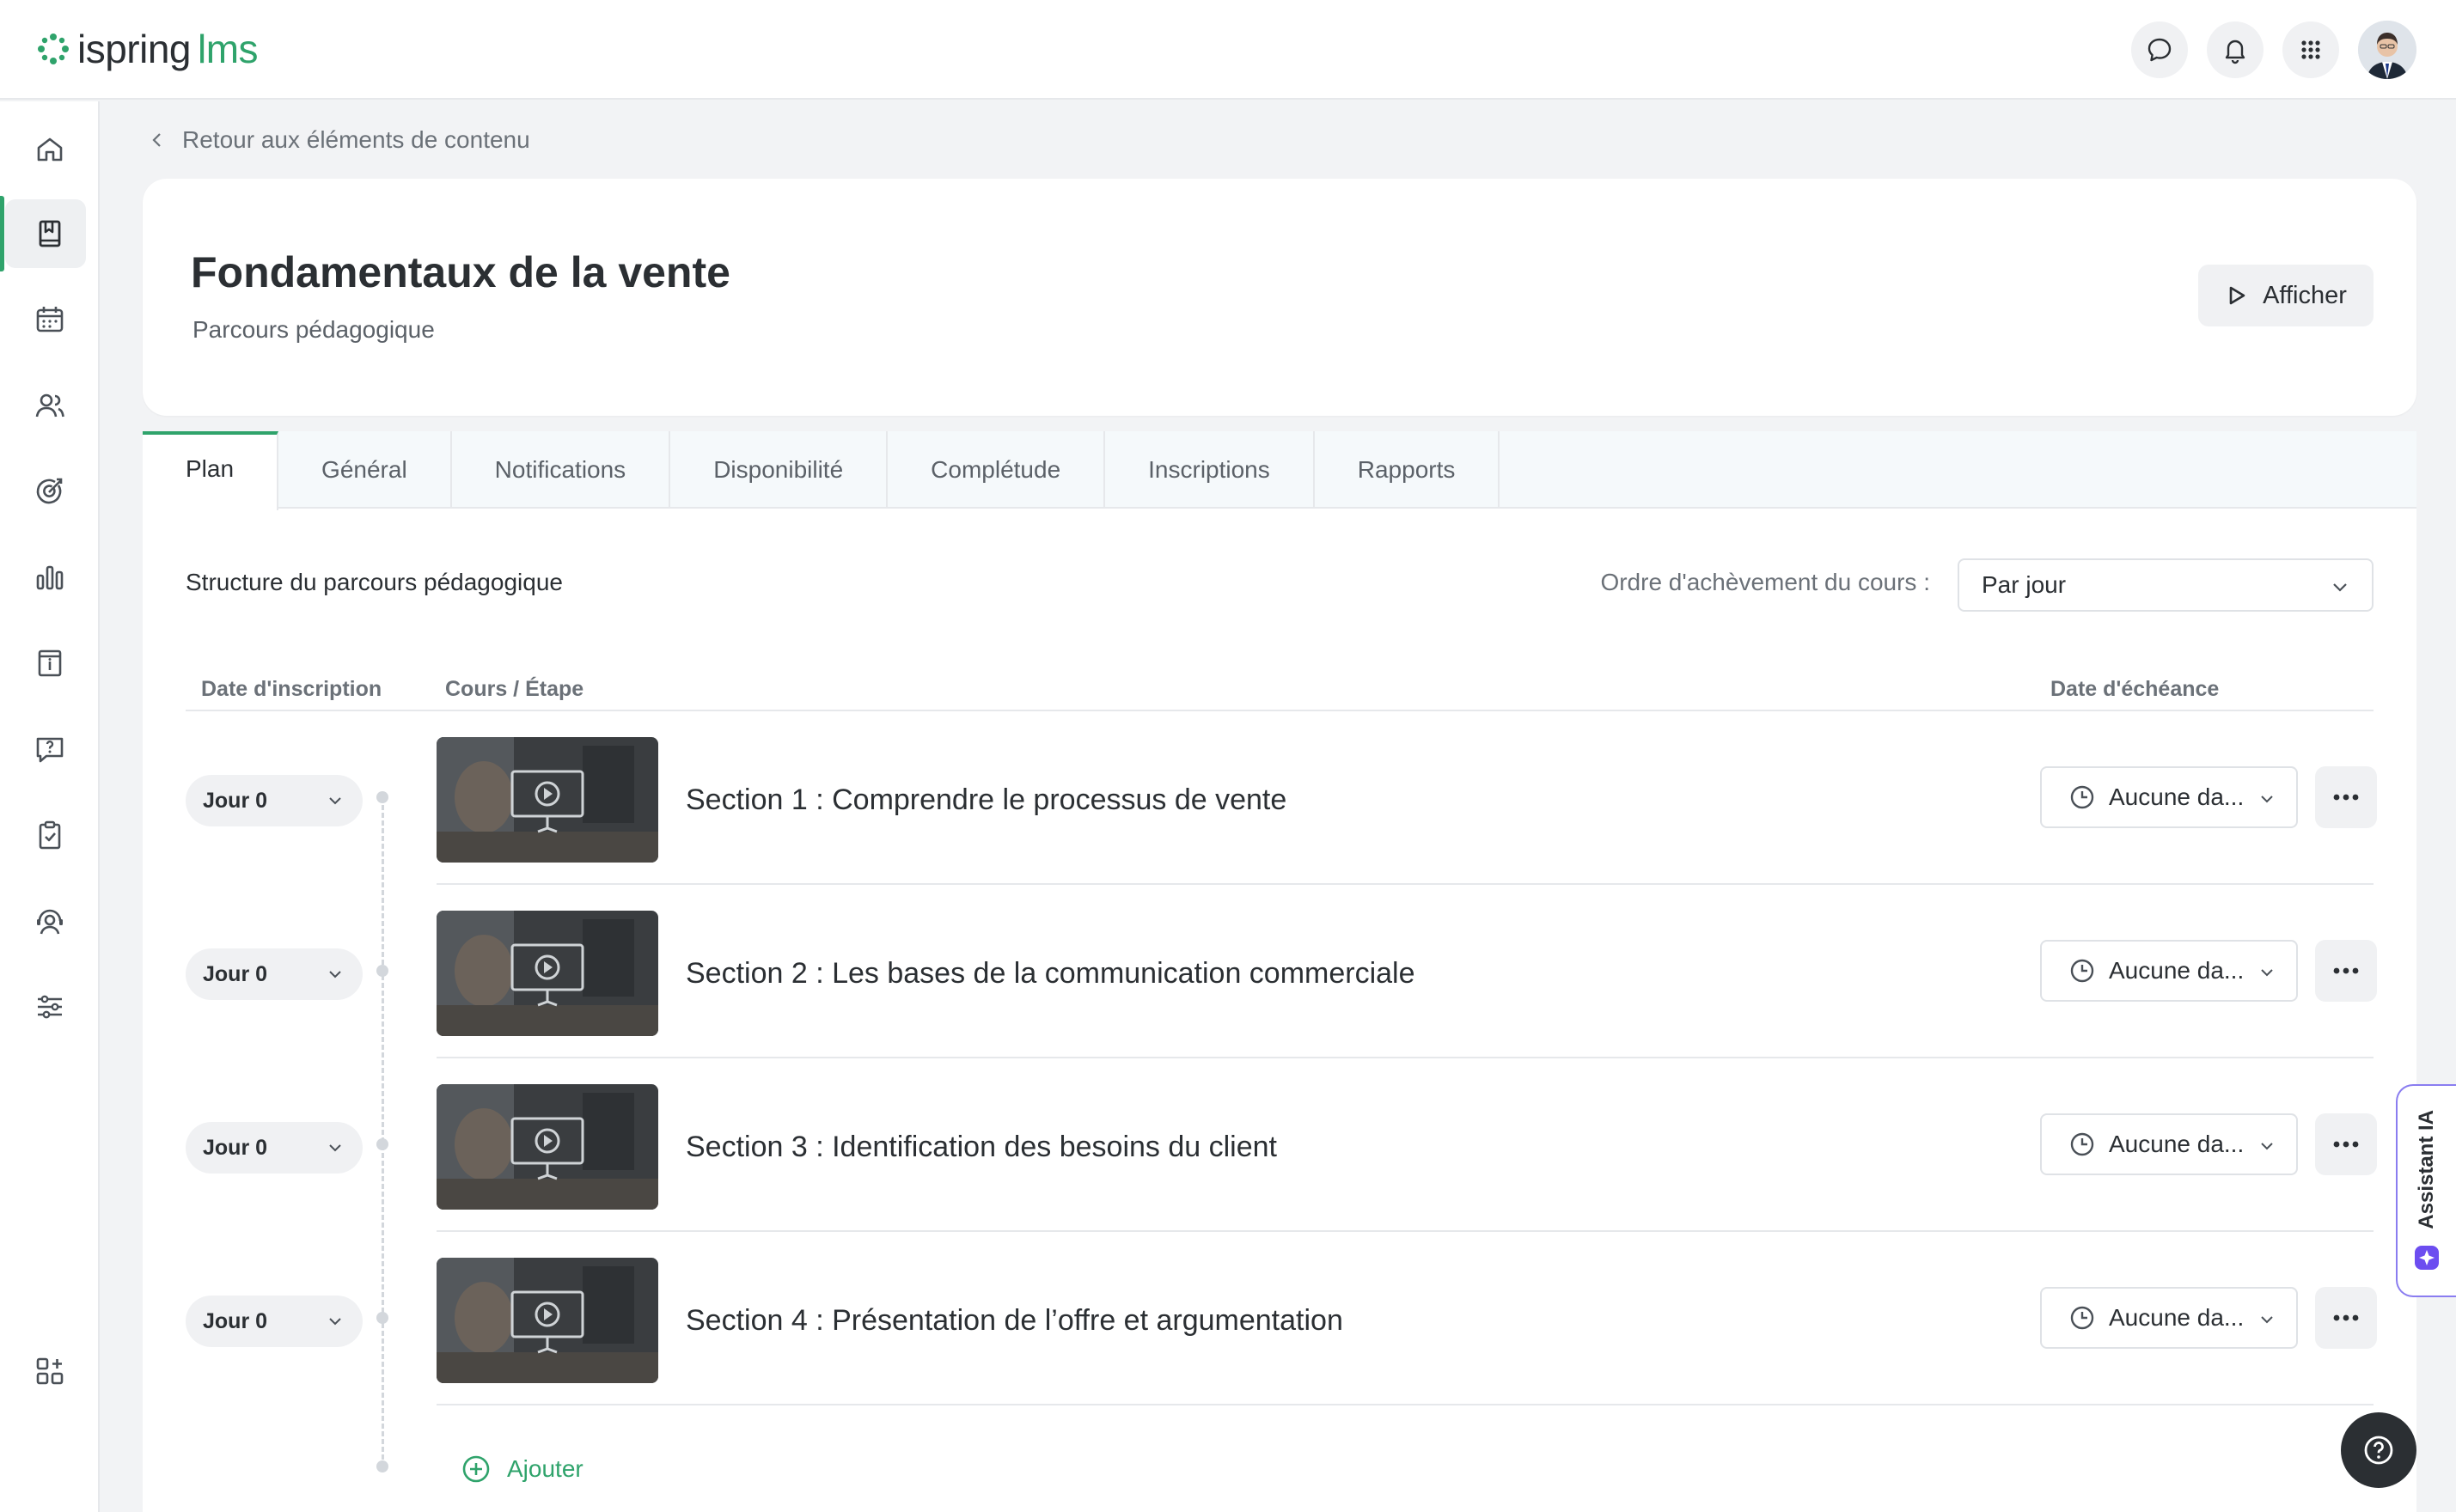 The height and width of the screenshot is (1512, 2456). What do you see at coordinates (561, 470) in the screenshot?
I see `tab-notifications: Notifications` at bounding box center [561, 470].